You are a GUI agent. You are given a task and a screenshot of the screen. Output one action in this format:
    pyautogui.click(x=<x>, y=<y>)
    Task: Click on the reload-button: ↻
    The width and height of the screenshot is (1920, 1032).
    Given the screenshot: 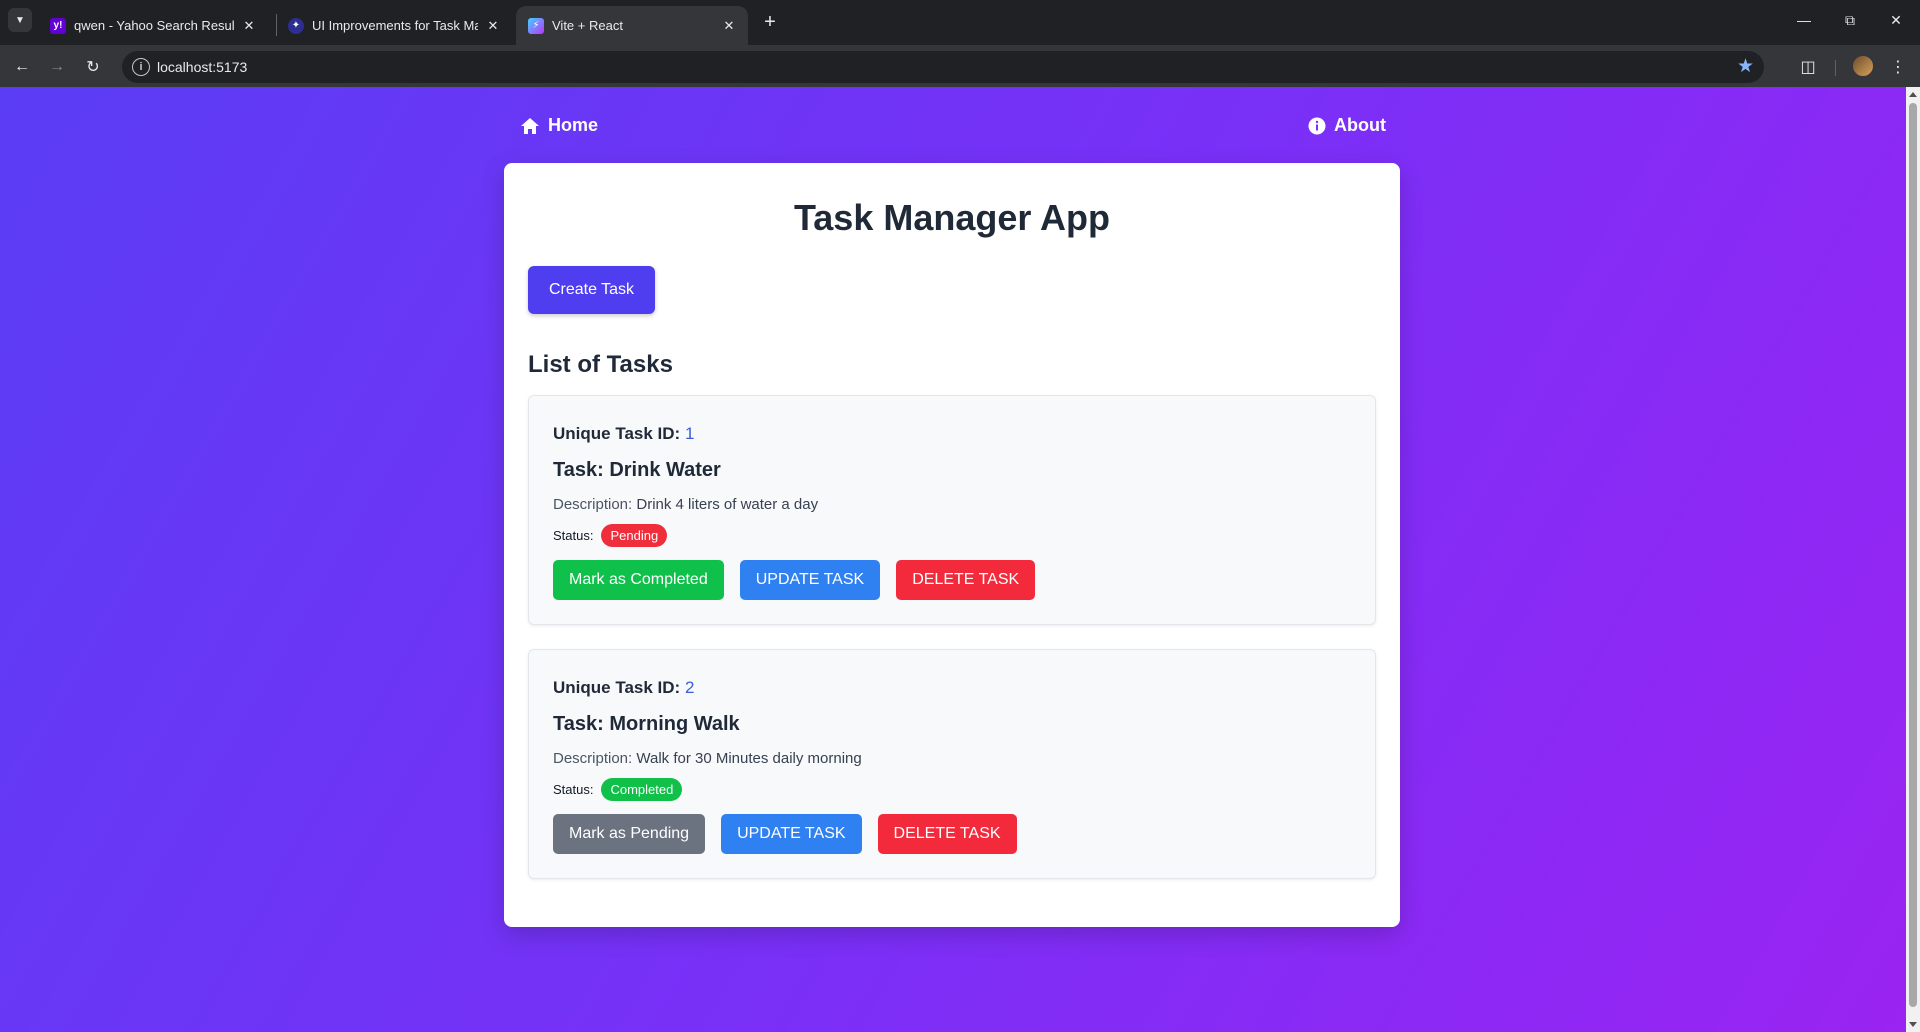 What is the action you would take?
    pyautogui.click(x=93, y=67)
    